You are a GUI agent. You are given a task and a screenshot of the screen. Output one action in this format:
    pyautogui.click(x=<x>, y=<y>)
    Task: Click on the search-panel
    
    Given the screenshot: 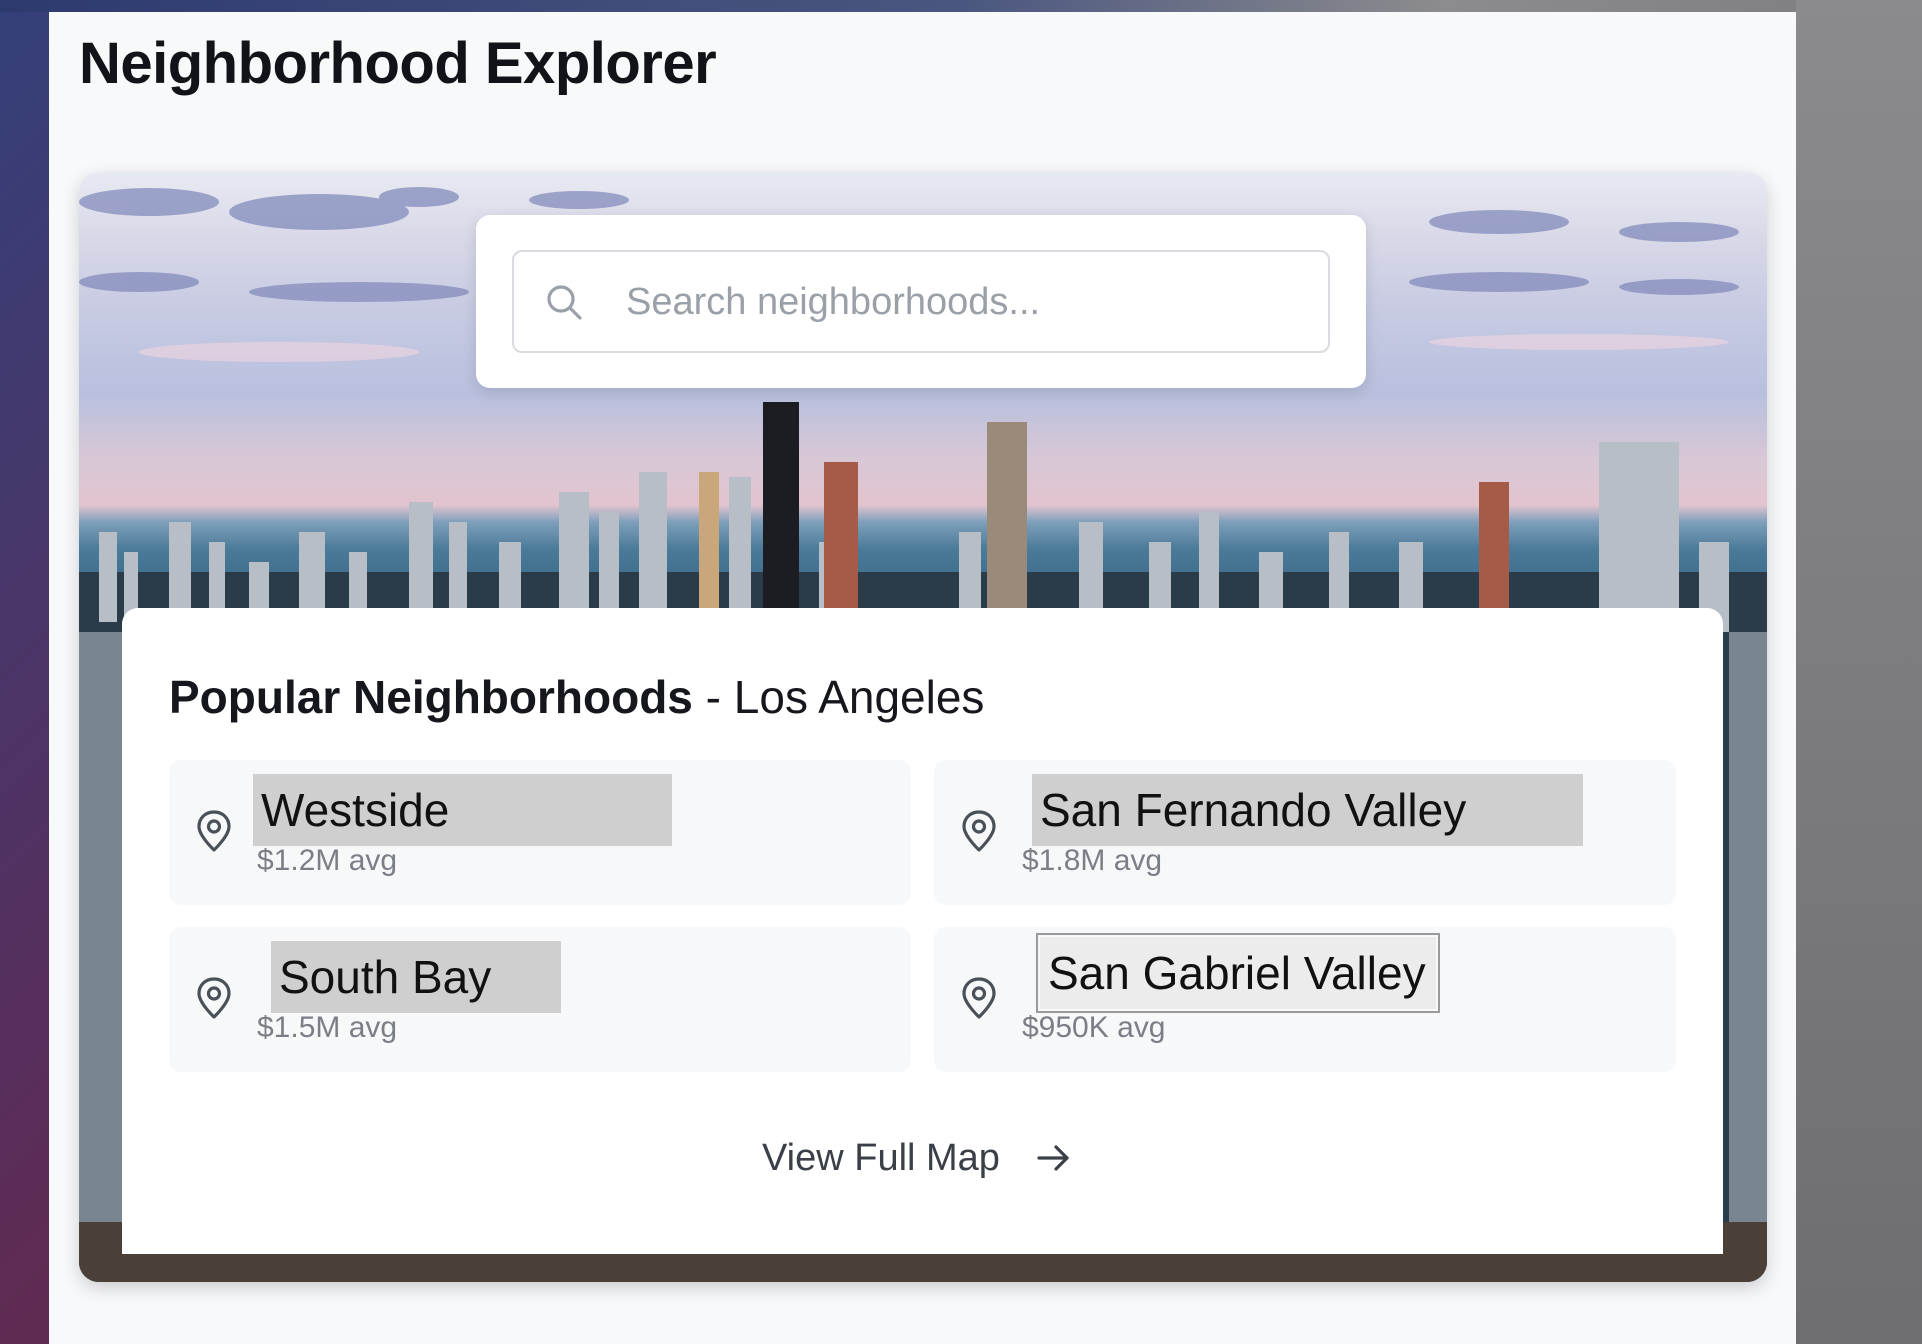 What is the action you would take?
    pyautogui.click(x=921, y=301)
    